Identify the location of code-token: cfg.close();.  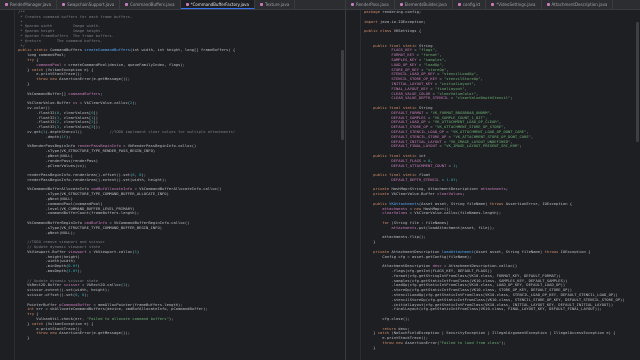
(387, 318).